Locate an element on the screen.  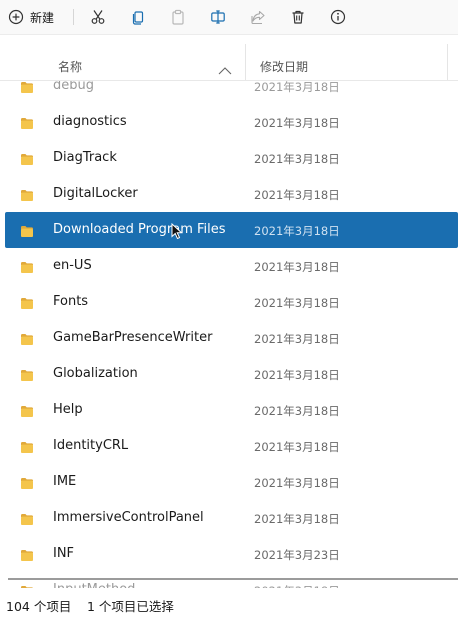
paste-icon is located at coordinates (178, 17).